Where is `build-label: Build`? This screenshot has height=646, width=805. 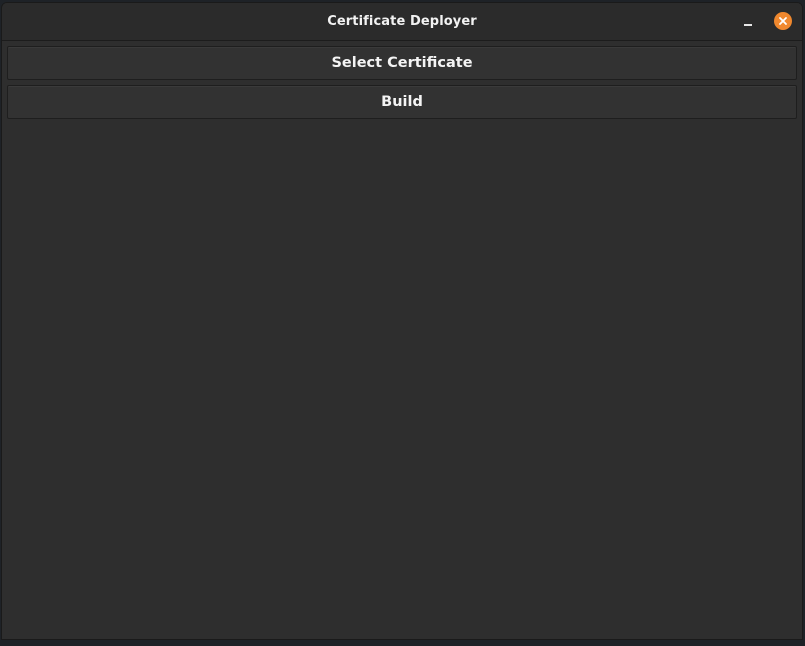
build-label: Build is located at coordinates (402, 102).